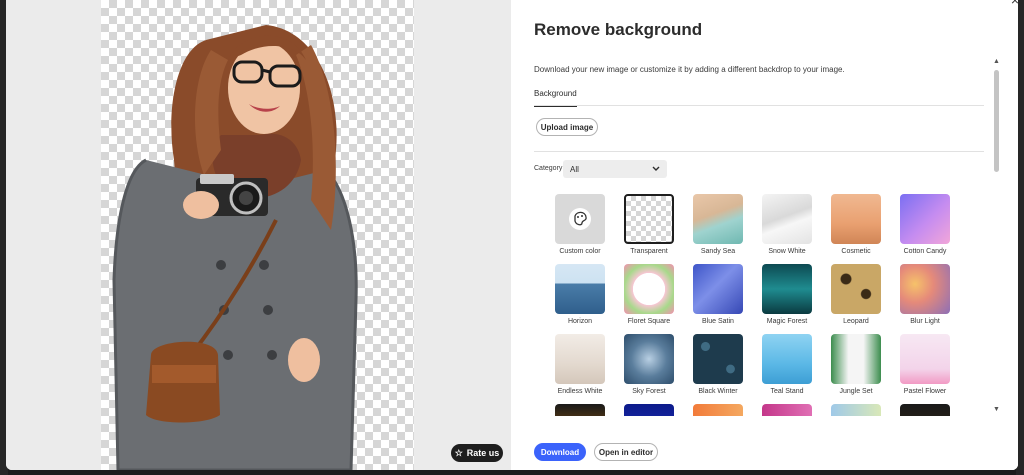 The height and width of the screenshot is (475, 1024). I want to click on scroll-thumb, so click(996, 121).